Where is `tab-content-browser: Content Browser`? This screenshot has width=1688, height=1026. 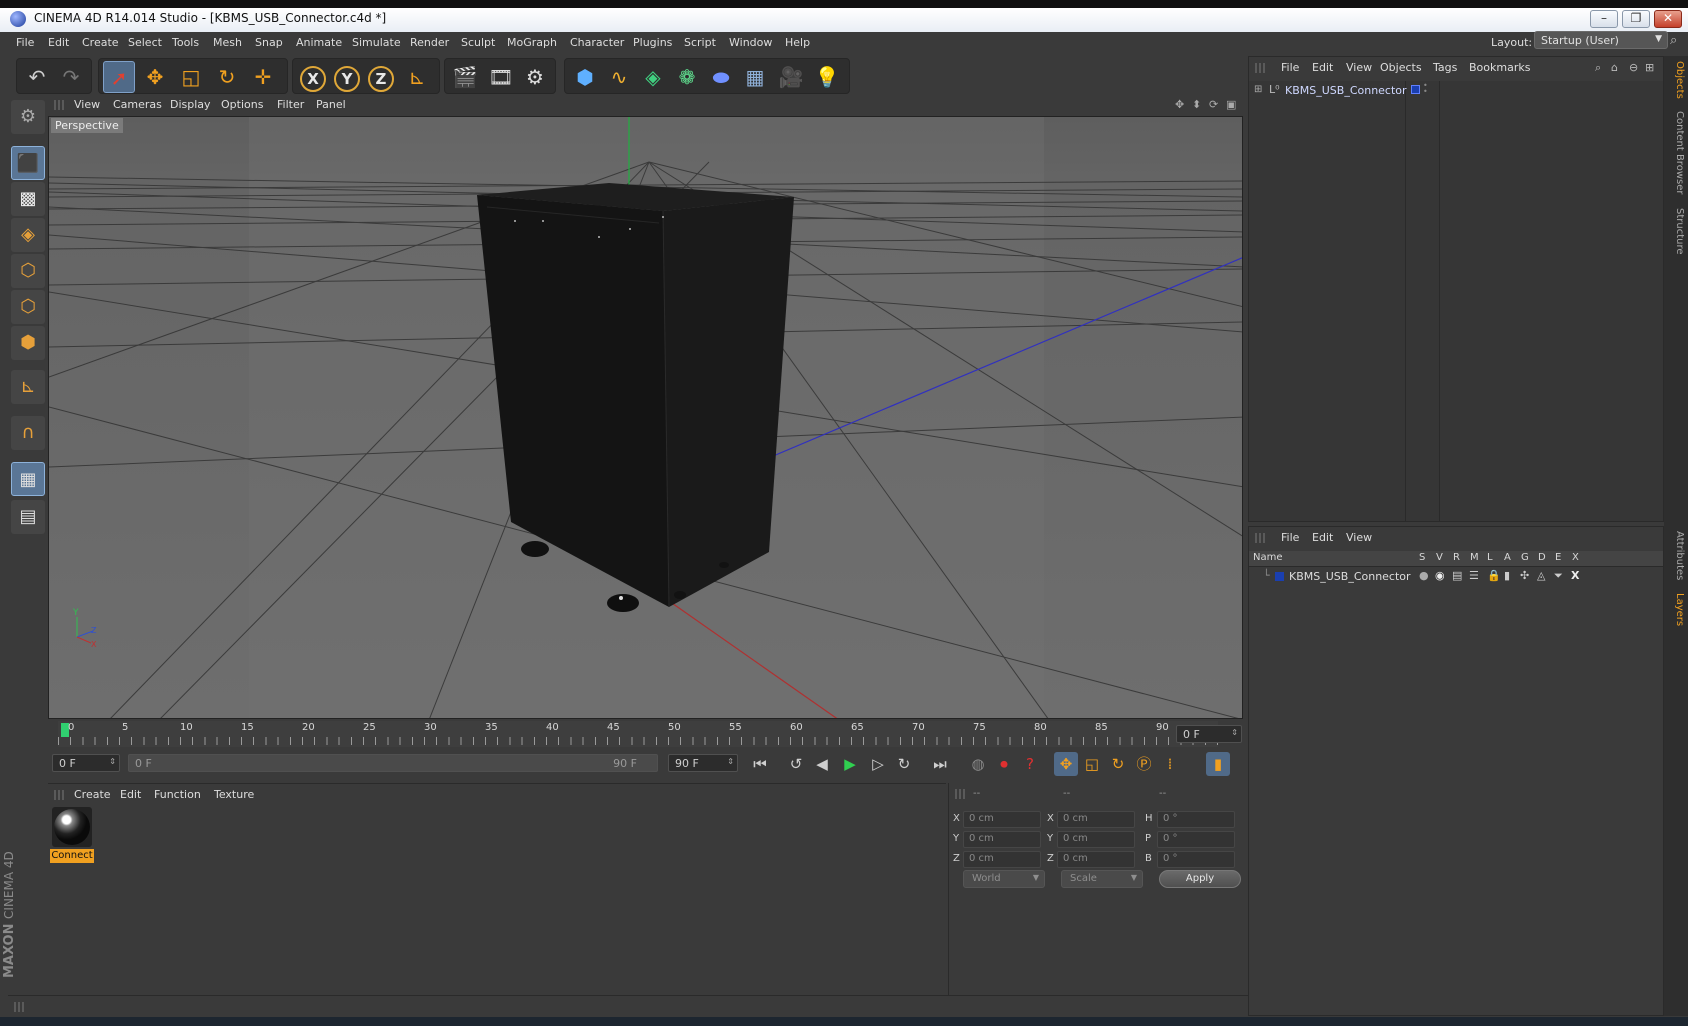
tab-content-browser: Content Browser is located at coordinates (1676, 153).